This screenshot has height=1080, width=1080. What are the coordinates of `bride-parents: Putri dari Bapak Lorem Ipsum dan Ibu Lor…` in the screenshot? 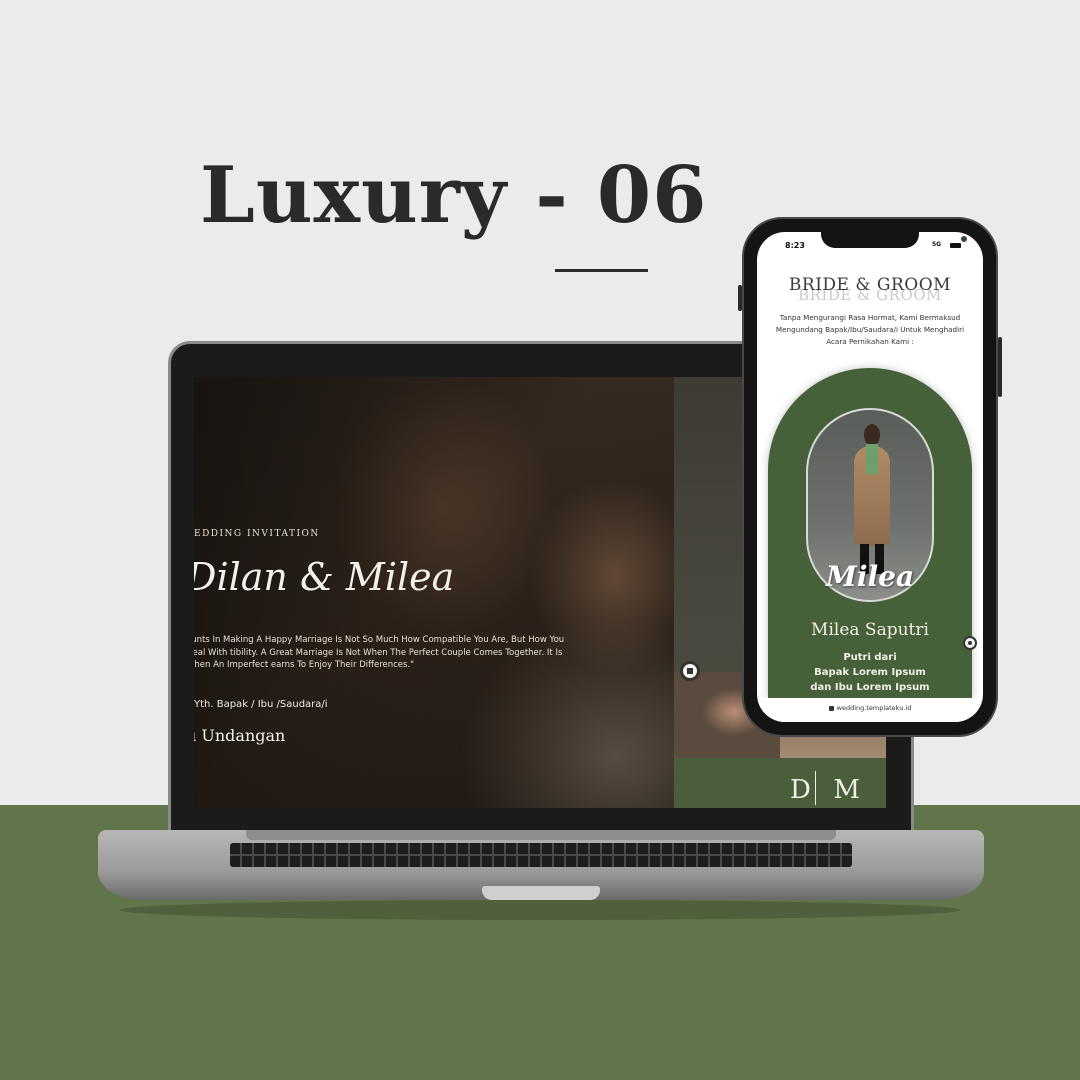 It's located at (870, 672).